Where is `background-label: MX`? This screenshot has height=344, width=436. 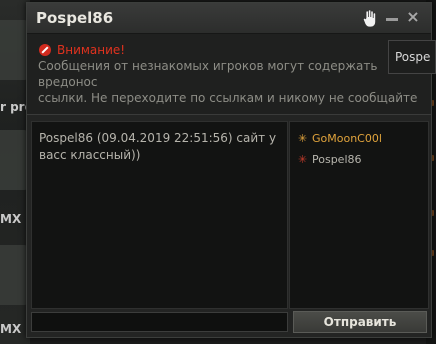
background-label: MX is located at coordinates (11, 219).